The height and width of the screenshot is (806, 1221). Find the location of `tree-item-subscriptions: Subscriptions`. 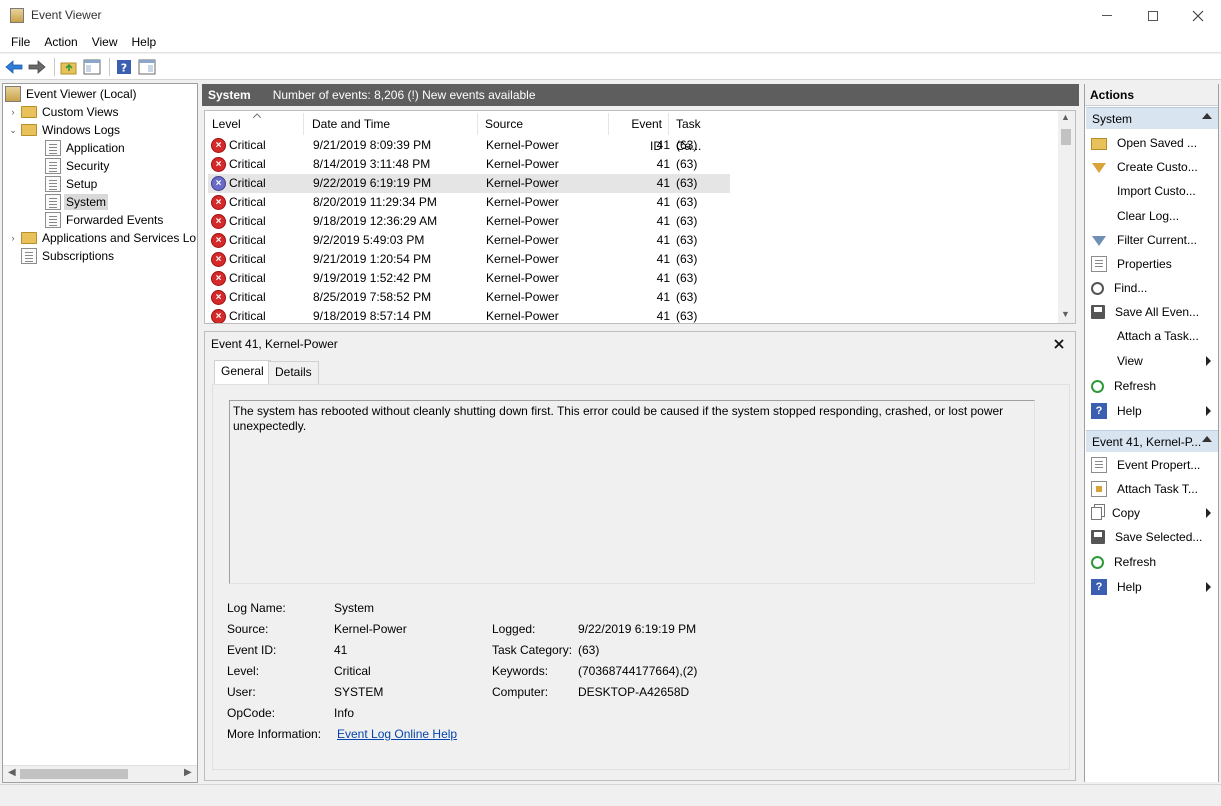

tree-item-subscriptions: Subscriptions is located at coordinates (61, 256).